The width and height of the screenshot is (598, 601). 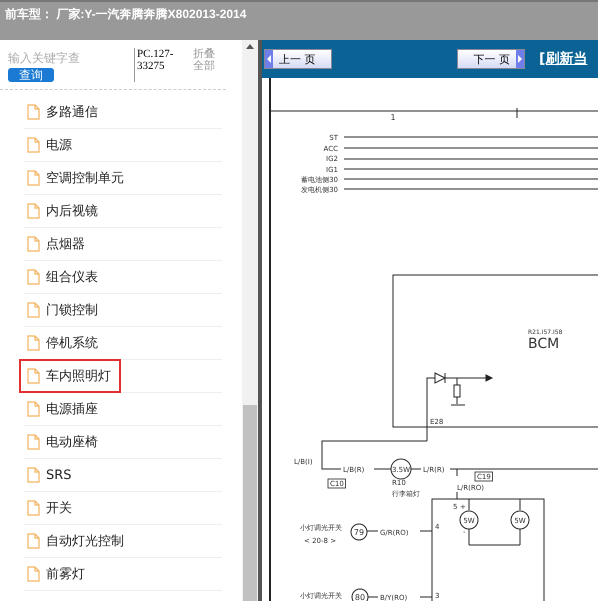 I want to click on scrollbar, so click(x=250, y=320).